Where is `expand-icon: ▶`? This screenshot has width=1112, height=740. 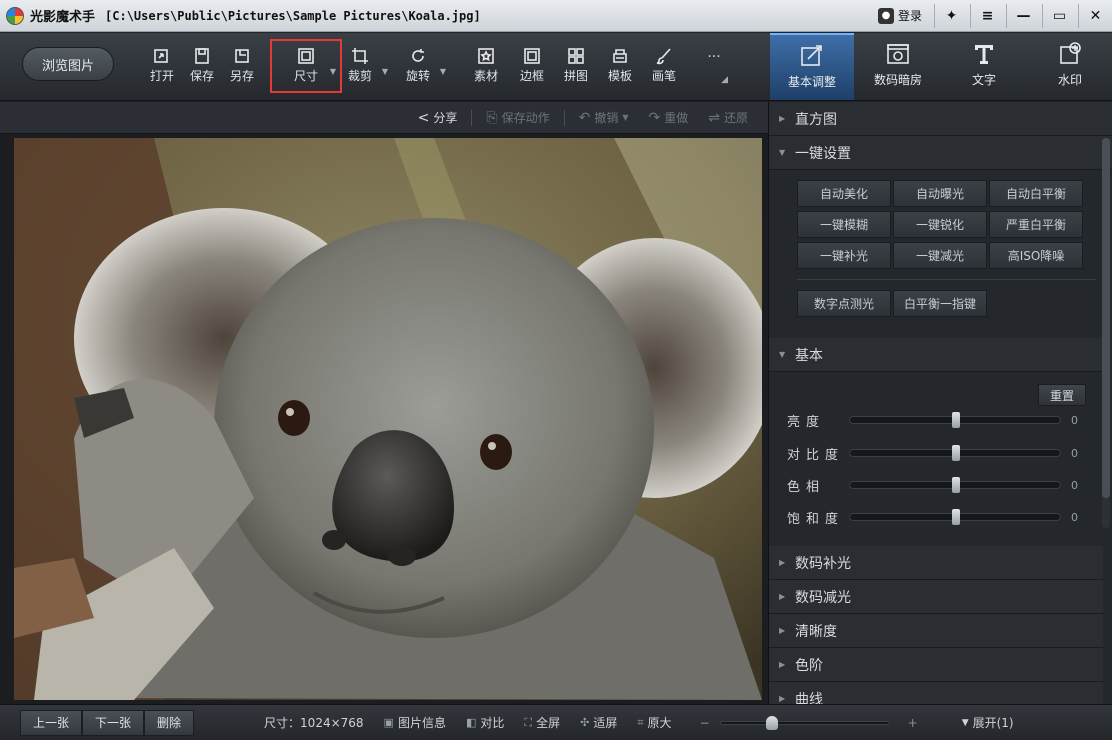
expand-icon: ▶ is located at coordinates (782, 118).